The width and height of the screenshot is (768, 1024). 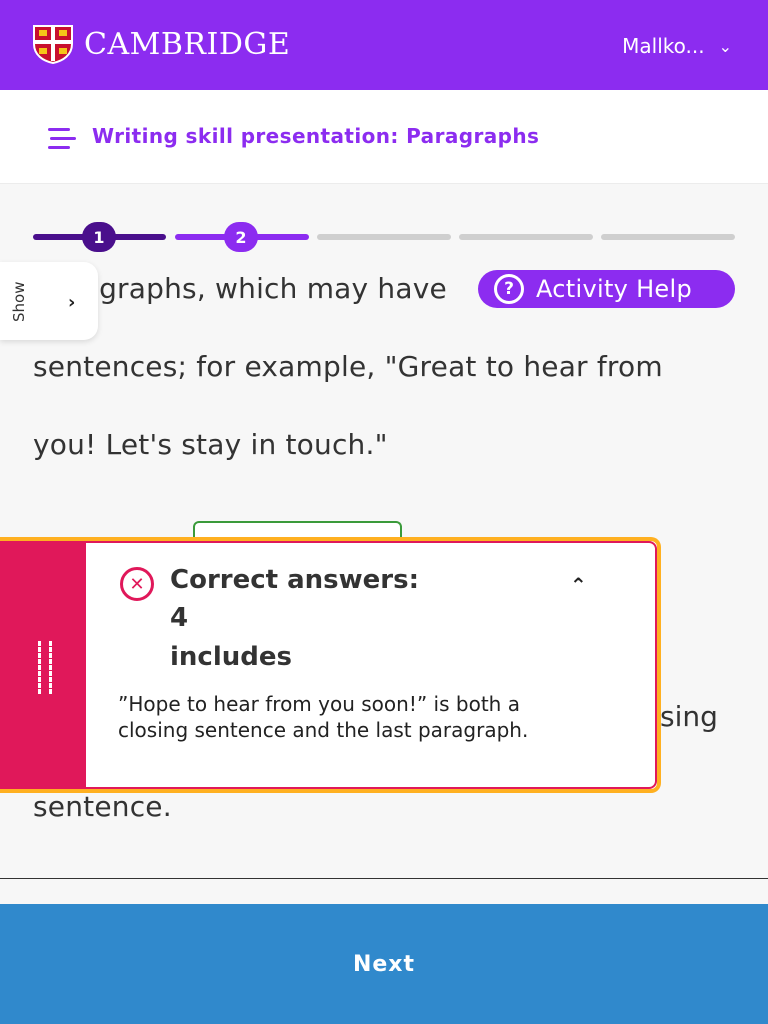 What do you see at coordinates (384, 45) in the screenshot?
I see `top-bar: CAMBRIDGE Mallko... ⌄` at bounding box center [384, 45].